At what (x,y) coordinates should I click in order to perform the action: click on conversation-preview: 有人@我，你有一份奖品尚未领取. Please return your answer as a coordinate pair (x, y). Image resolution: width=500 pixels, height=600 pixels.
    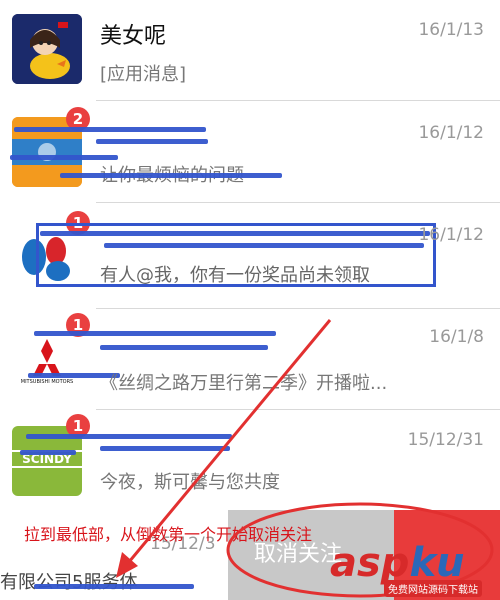
    Looking at the image, I should click on (235, 275).